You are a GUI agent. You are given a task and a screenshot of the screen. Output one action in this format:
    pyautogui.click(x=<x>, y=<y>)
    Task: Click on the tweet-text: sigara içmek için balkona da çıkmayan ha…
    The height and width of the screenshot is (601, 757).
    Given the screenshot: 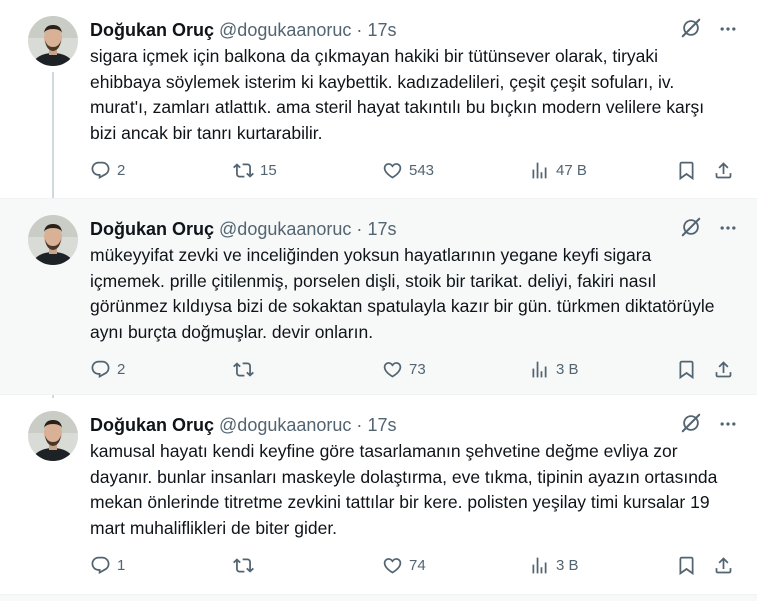 What is the action you would take?
    pyautogui.click(x=397, y=94)
    